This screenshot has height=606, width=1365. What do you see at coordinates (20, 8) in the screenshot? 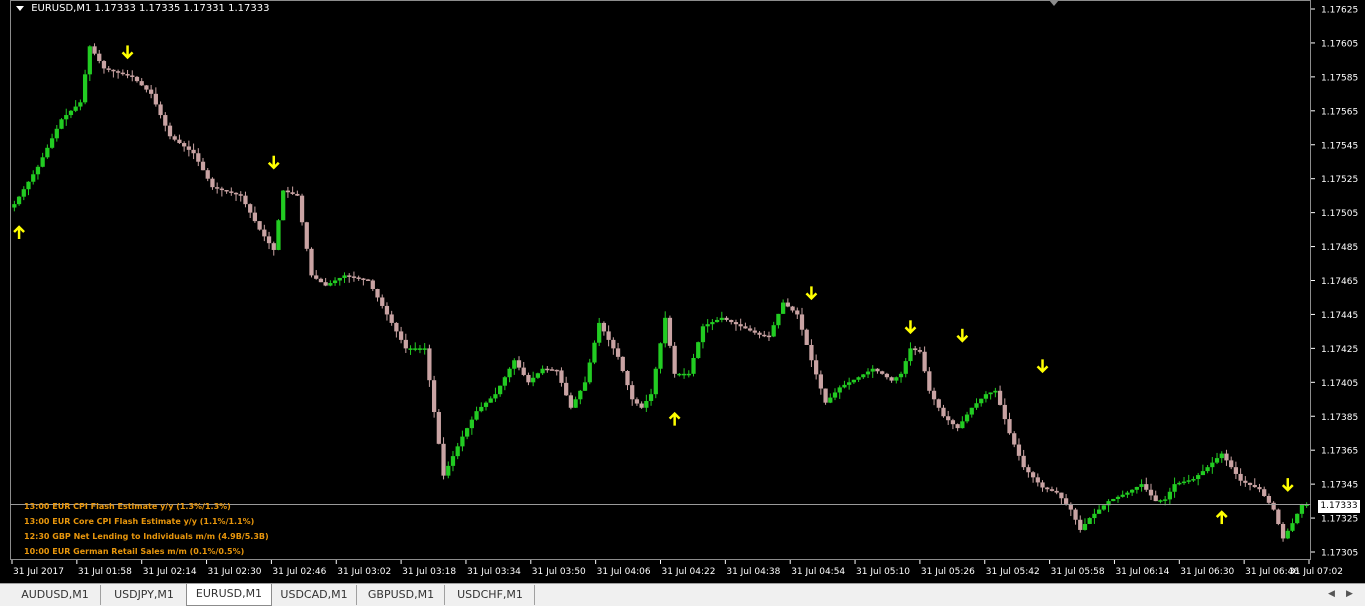
I see `dropdown-triangle-icon` at bounding box center [20, 8].